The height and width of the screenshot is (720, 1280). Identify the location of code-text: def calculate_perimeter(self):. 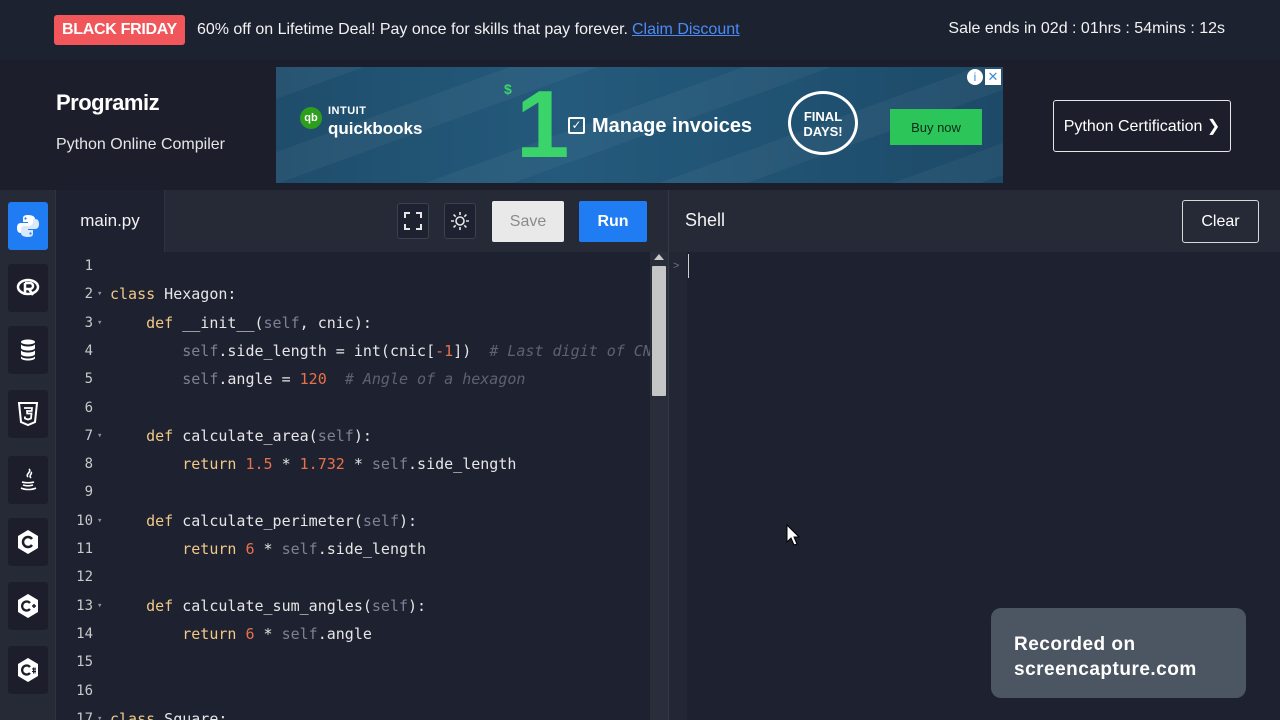
(263, 521).